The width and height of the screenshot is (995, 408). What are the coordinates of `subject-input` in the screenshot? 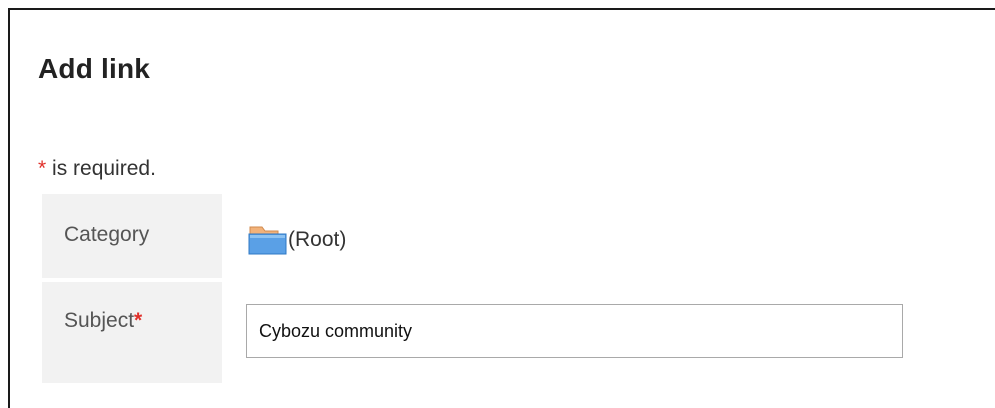 It's located at (574, 331).